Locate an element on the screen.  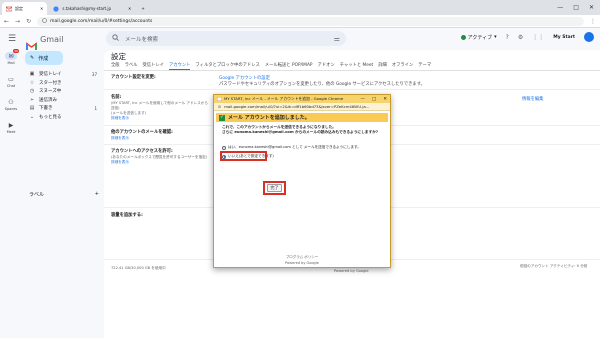
spaces-icon: ⚇ is located at coordinates (11, 102).